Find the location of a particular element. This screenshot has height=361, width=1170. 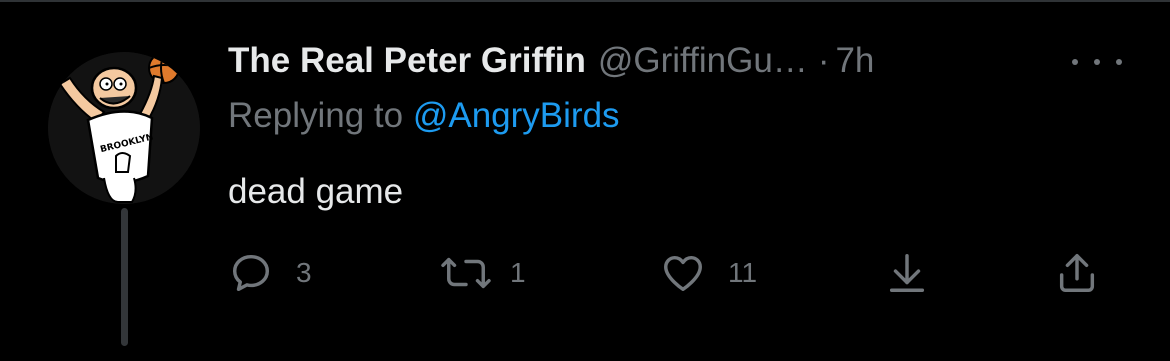

timestamp: 7h is located at coordinates (854, 61).